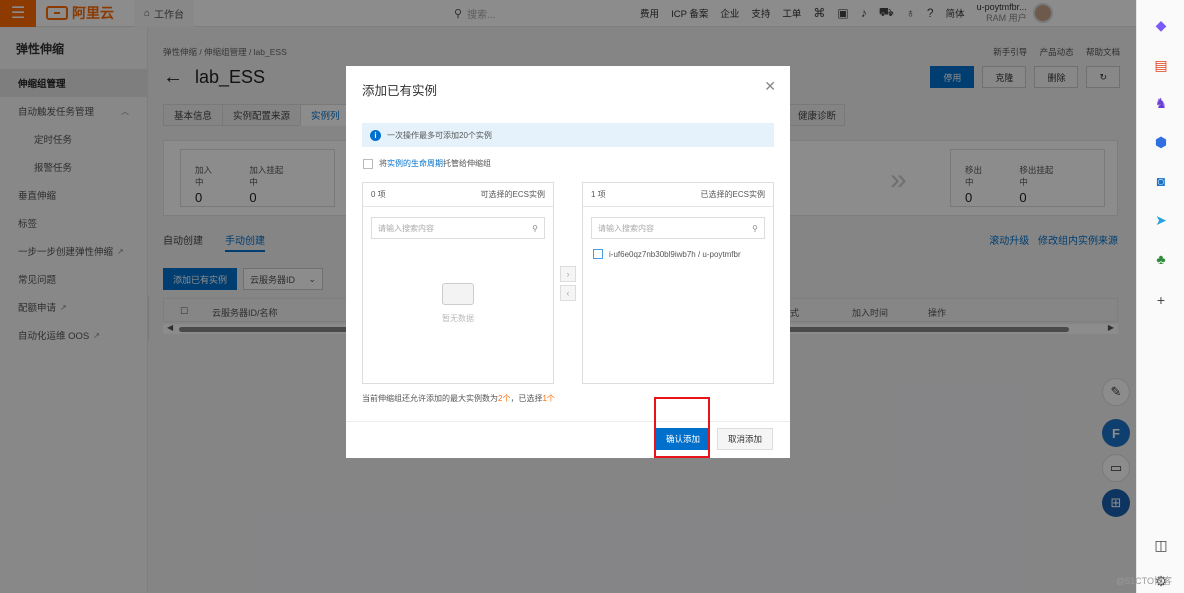  What do you see at coordinates (678, 228) in the screenshot?
I see `selected-search-input: 请输入搜索内容 ⚲` at bounding box center [678, 228].